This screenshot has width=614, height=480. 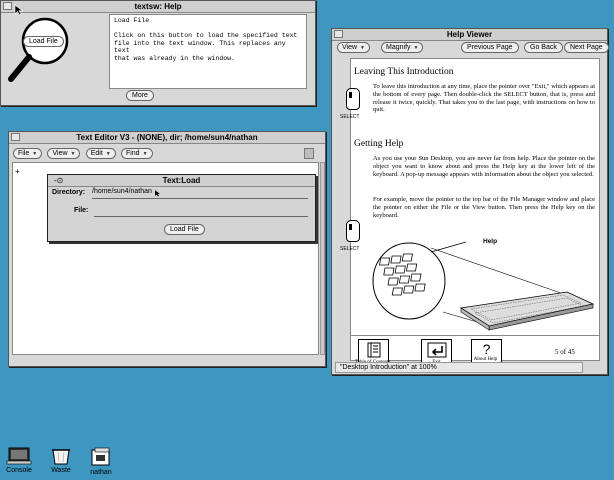 I want to click on editor-menubar: File ▼ View ▼ Edit ▼ Find ▼, so click(x=84, y=153).